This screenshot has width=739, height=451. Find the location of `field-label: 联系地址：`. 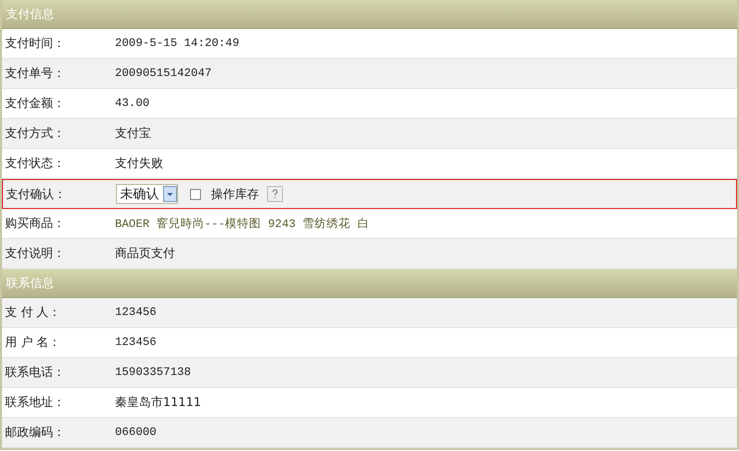

field-label: 联系地址： is located at coordinates (35, 402).